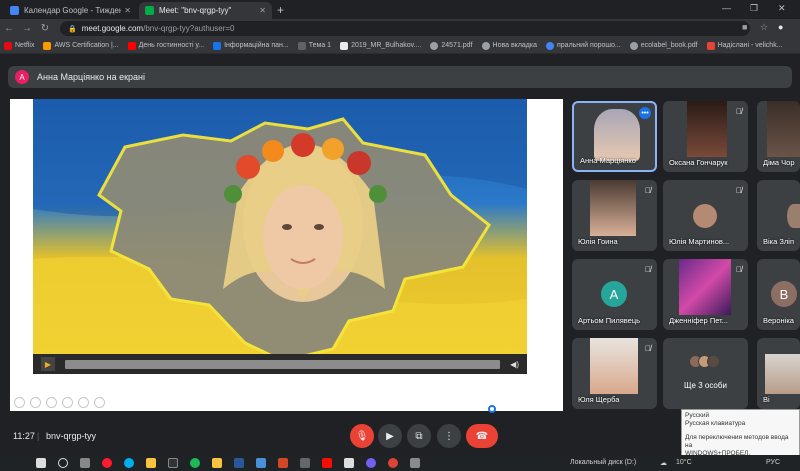  Describe the element at coordinates (663, 463) in the screenshot. I see `weather-icon: ☁` at that location.